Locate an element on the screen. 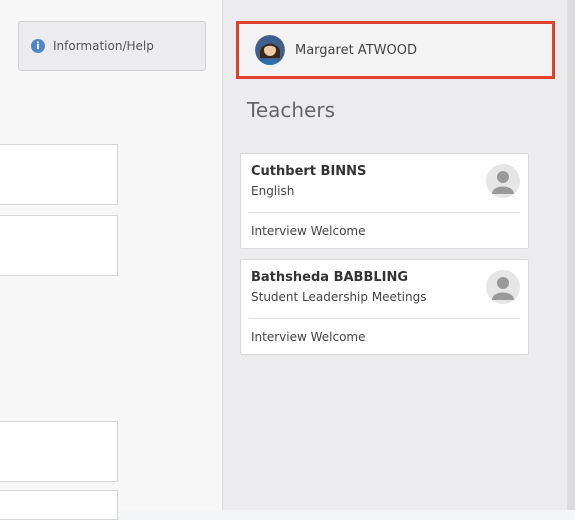 This screenshot has height=520, width=575. teacher-name: Bathsheda BABBLING is located at coordinates (330, 277).